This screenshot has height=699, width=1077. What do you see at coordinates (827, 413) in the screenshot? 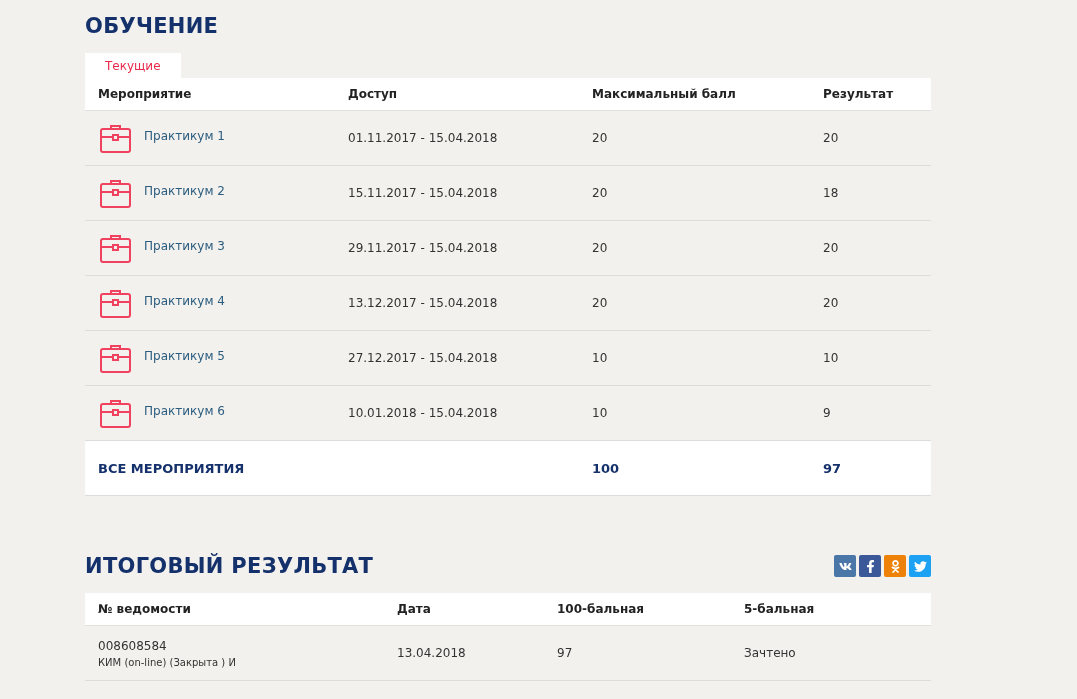
I see `table-cell-text: 9` at bounding box center [827, 413].